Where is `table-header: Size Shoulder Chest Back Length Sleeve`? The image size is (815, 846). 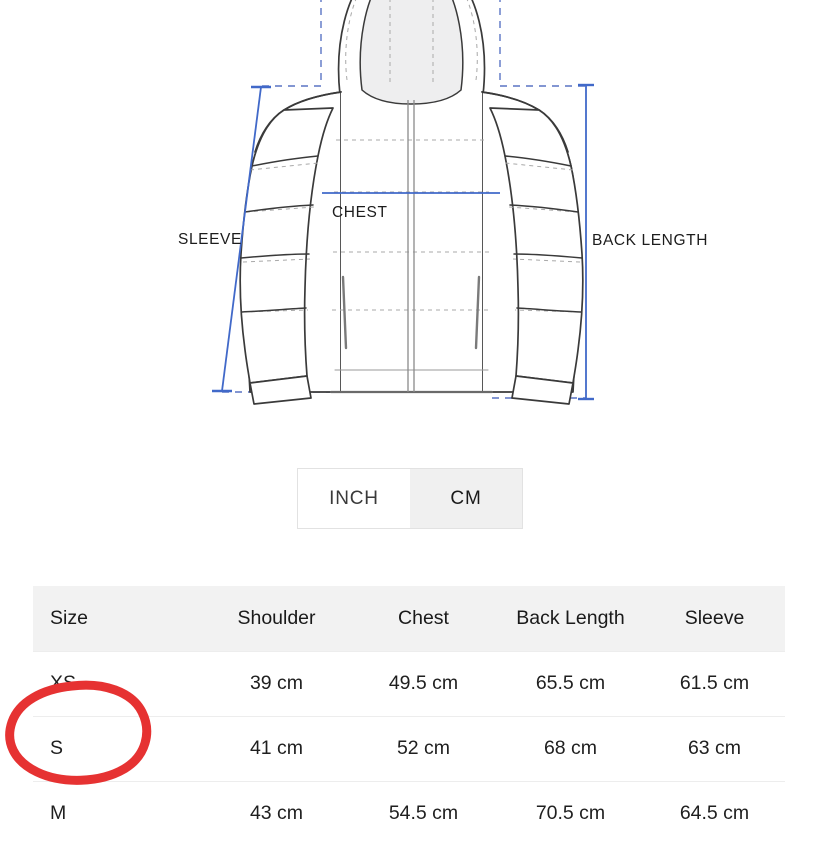
table-header: Size Shoulder Chest Back Length Sleeve is located at coordinates (409, 619).